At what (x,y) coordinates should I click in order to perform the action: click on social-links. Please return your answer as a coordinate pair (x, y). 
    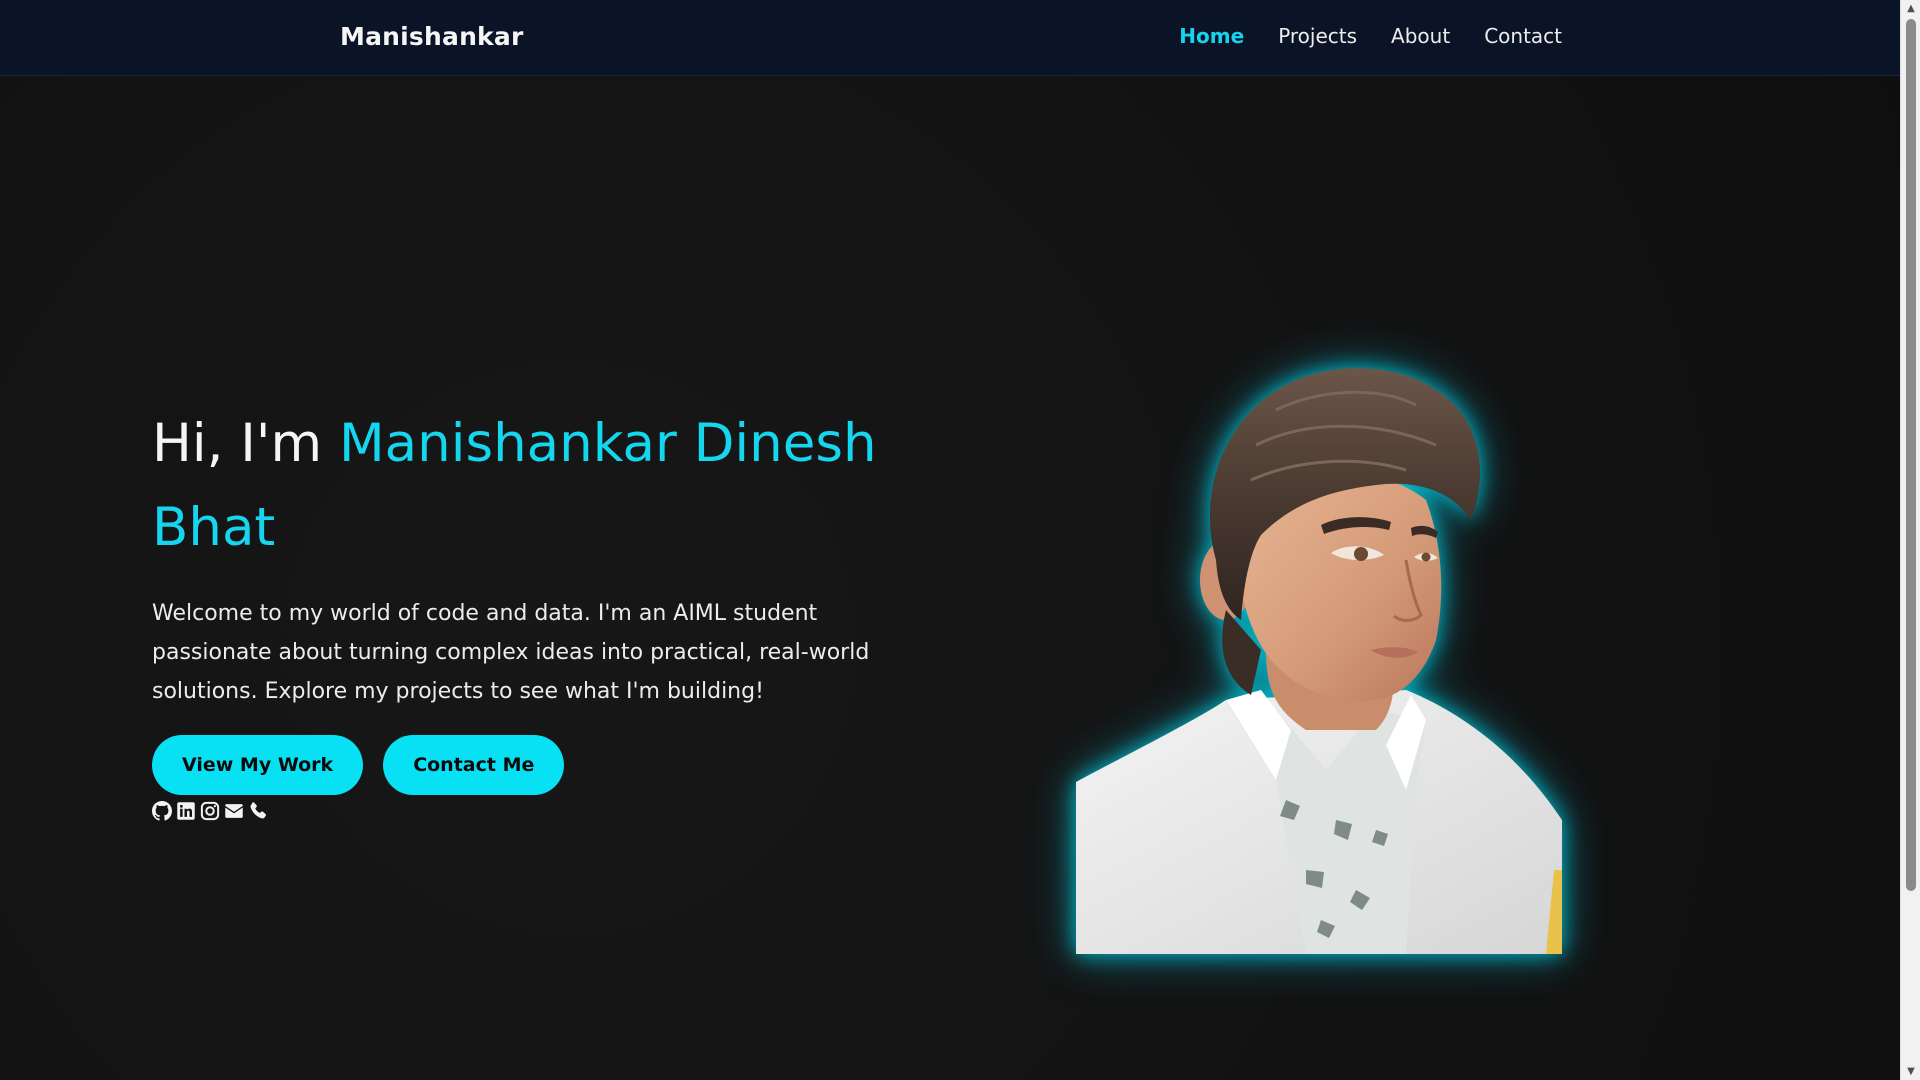
    Looking at the image, I should click on (522, 811).